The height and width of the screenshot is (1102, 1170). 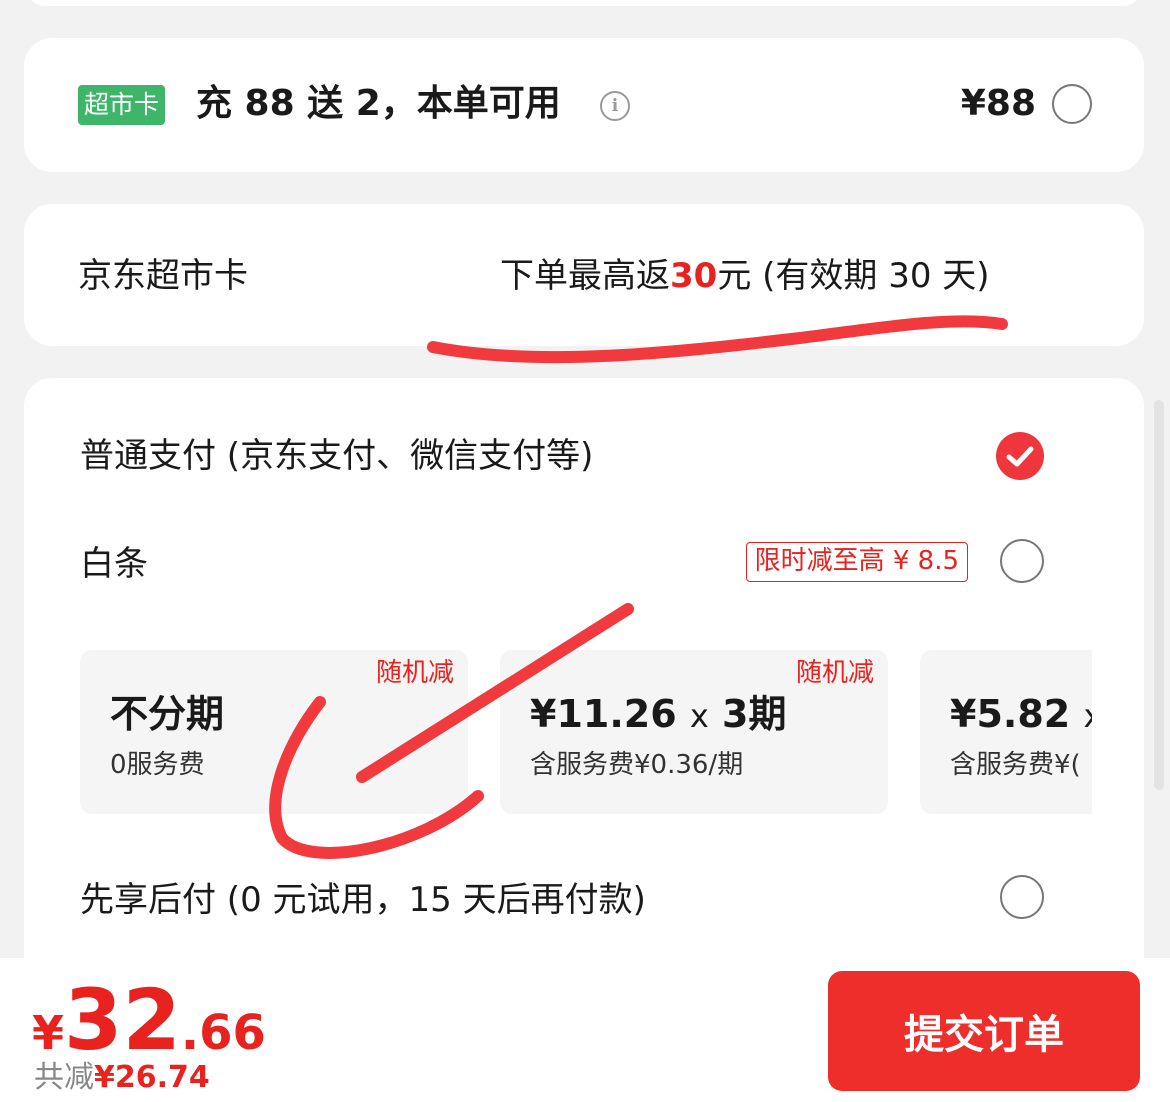 What do you see at coordinates (363, 900) in the screenshot?
I see `payment-option-pay-later: 先享后付 (0 元试用，15 天后再付款)` at bounding box center [363, 900].